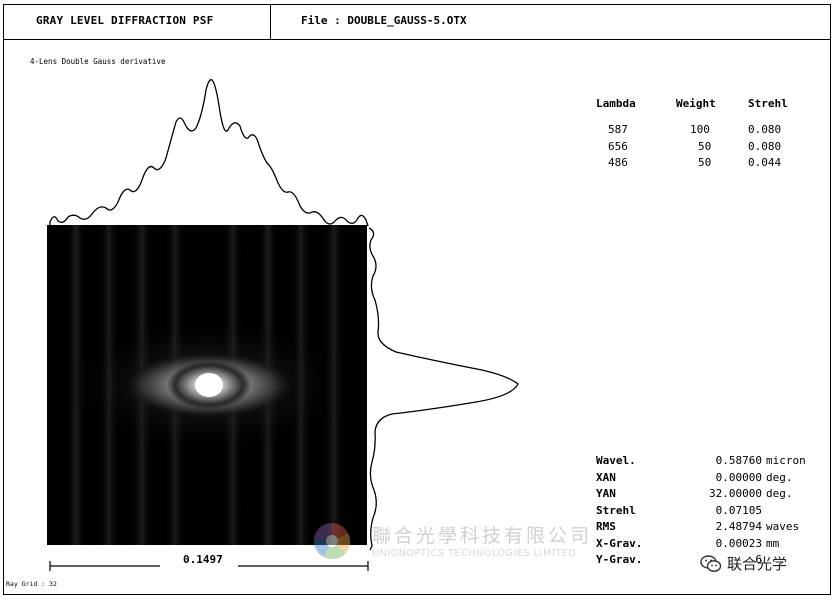 The image size is (836, 600). What do you see at coordinates (757, 564) in the screenshot?
I see `wechat-account-name: 联合光学` at bounding box center [757, 564].